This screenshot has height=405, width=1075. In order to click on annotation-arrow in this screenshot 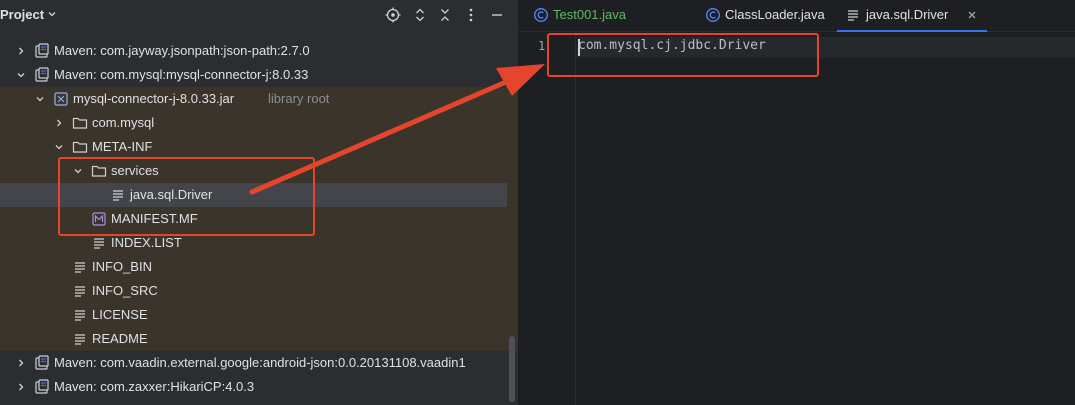, I will do `click(397, 129)`.